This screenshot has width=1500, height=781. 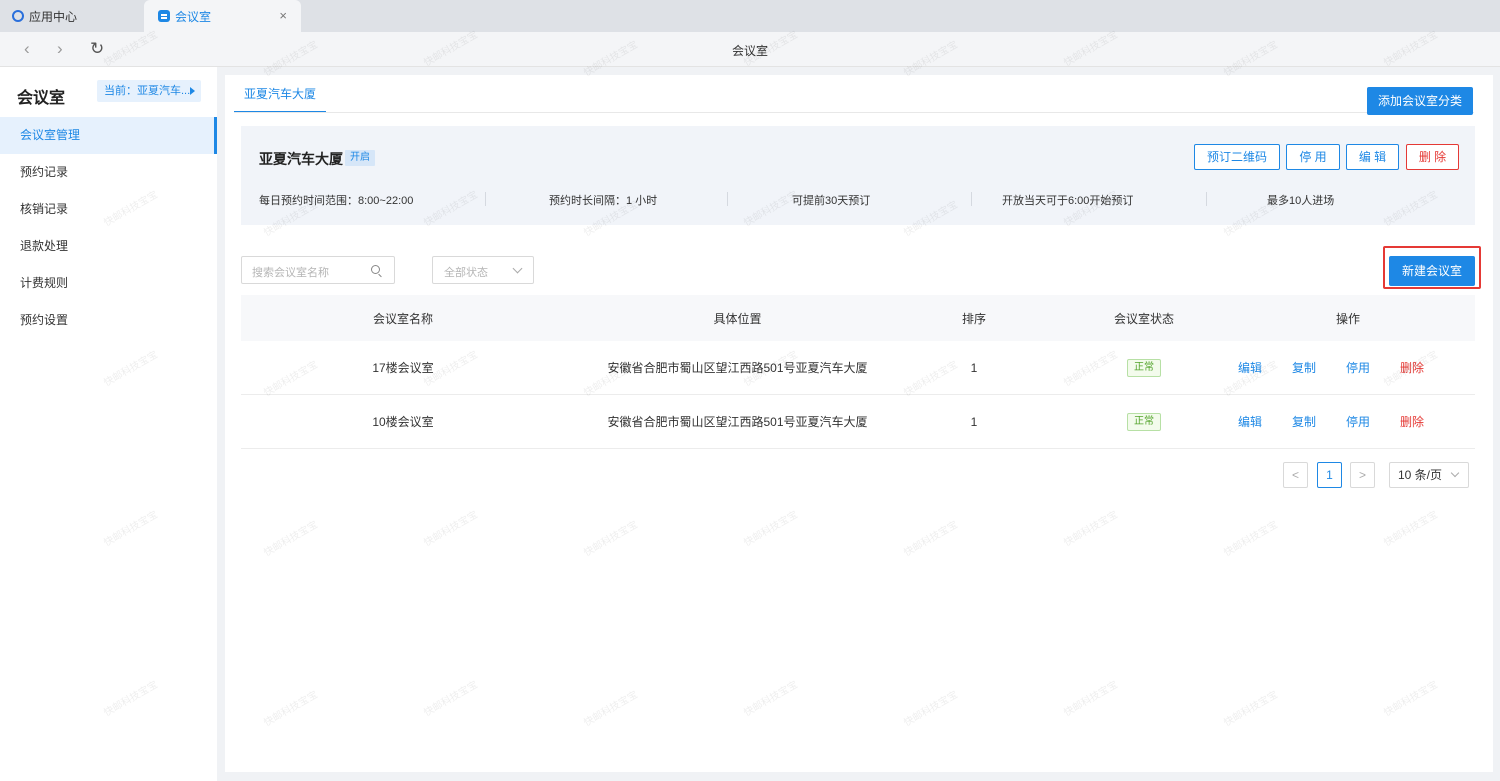 What do you see at coordinates (1143, 318) in the screenshot?
I see `col-header-status: 会议室状态` at bounding box center [1143, 318].